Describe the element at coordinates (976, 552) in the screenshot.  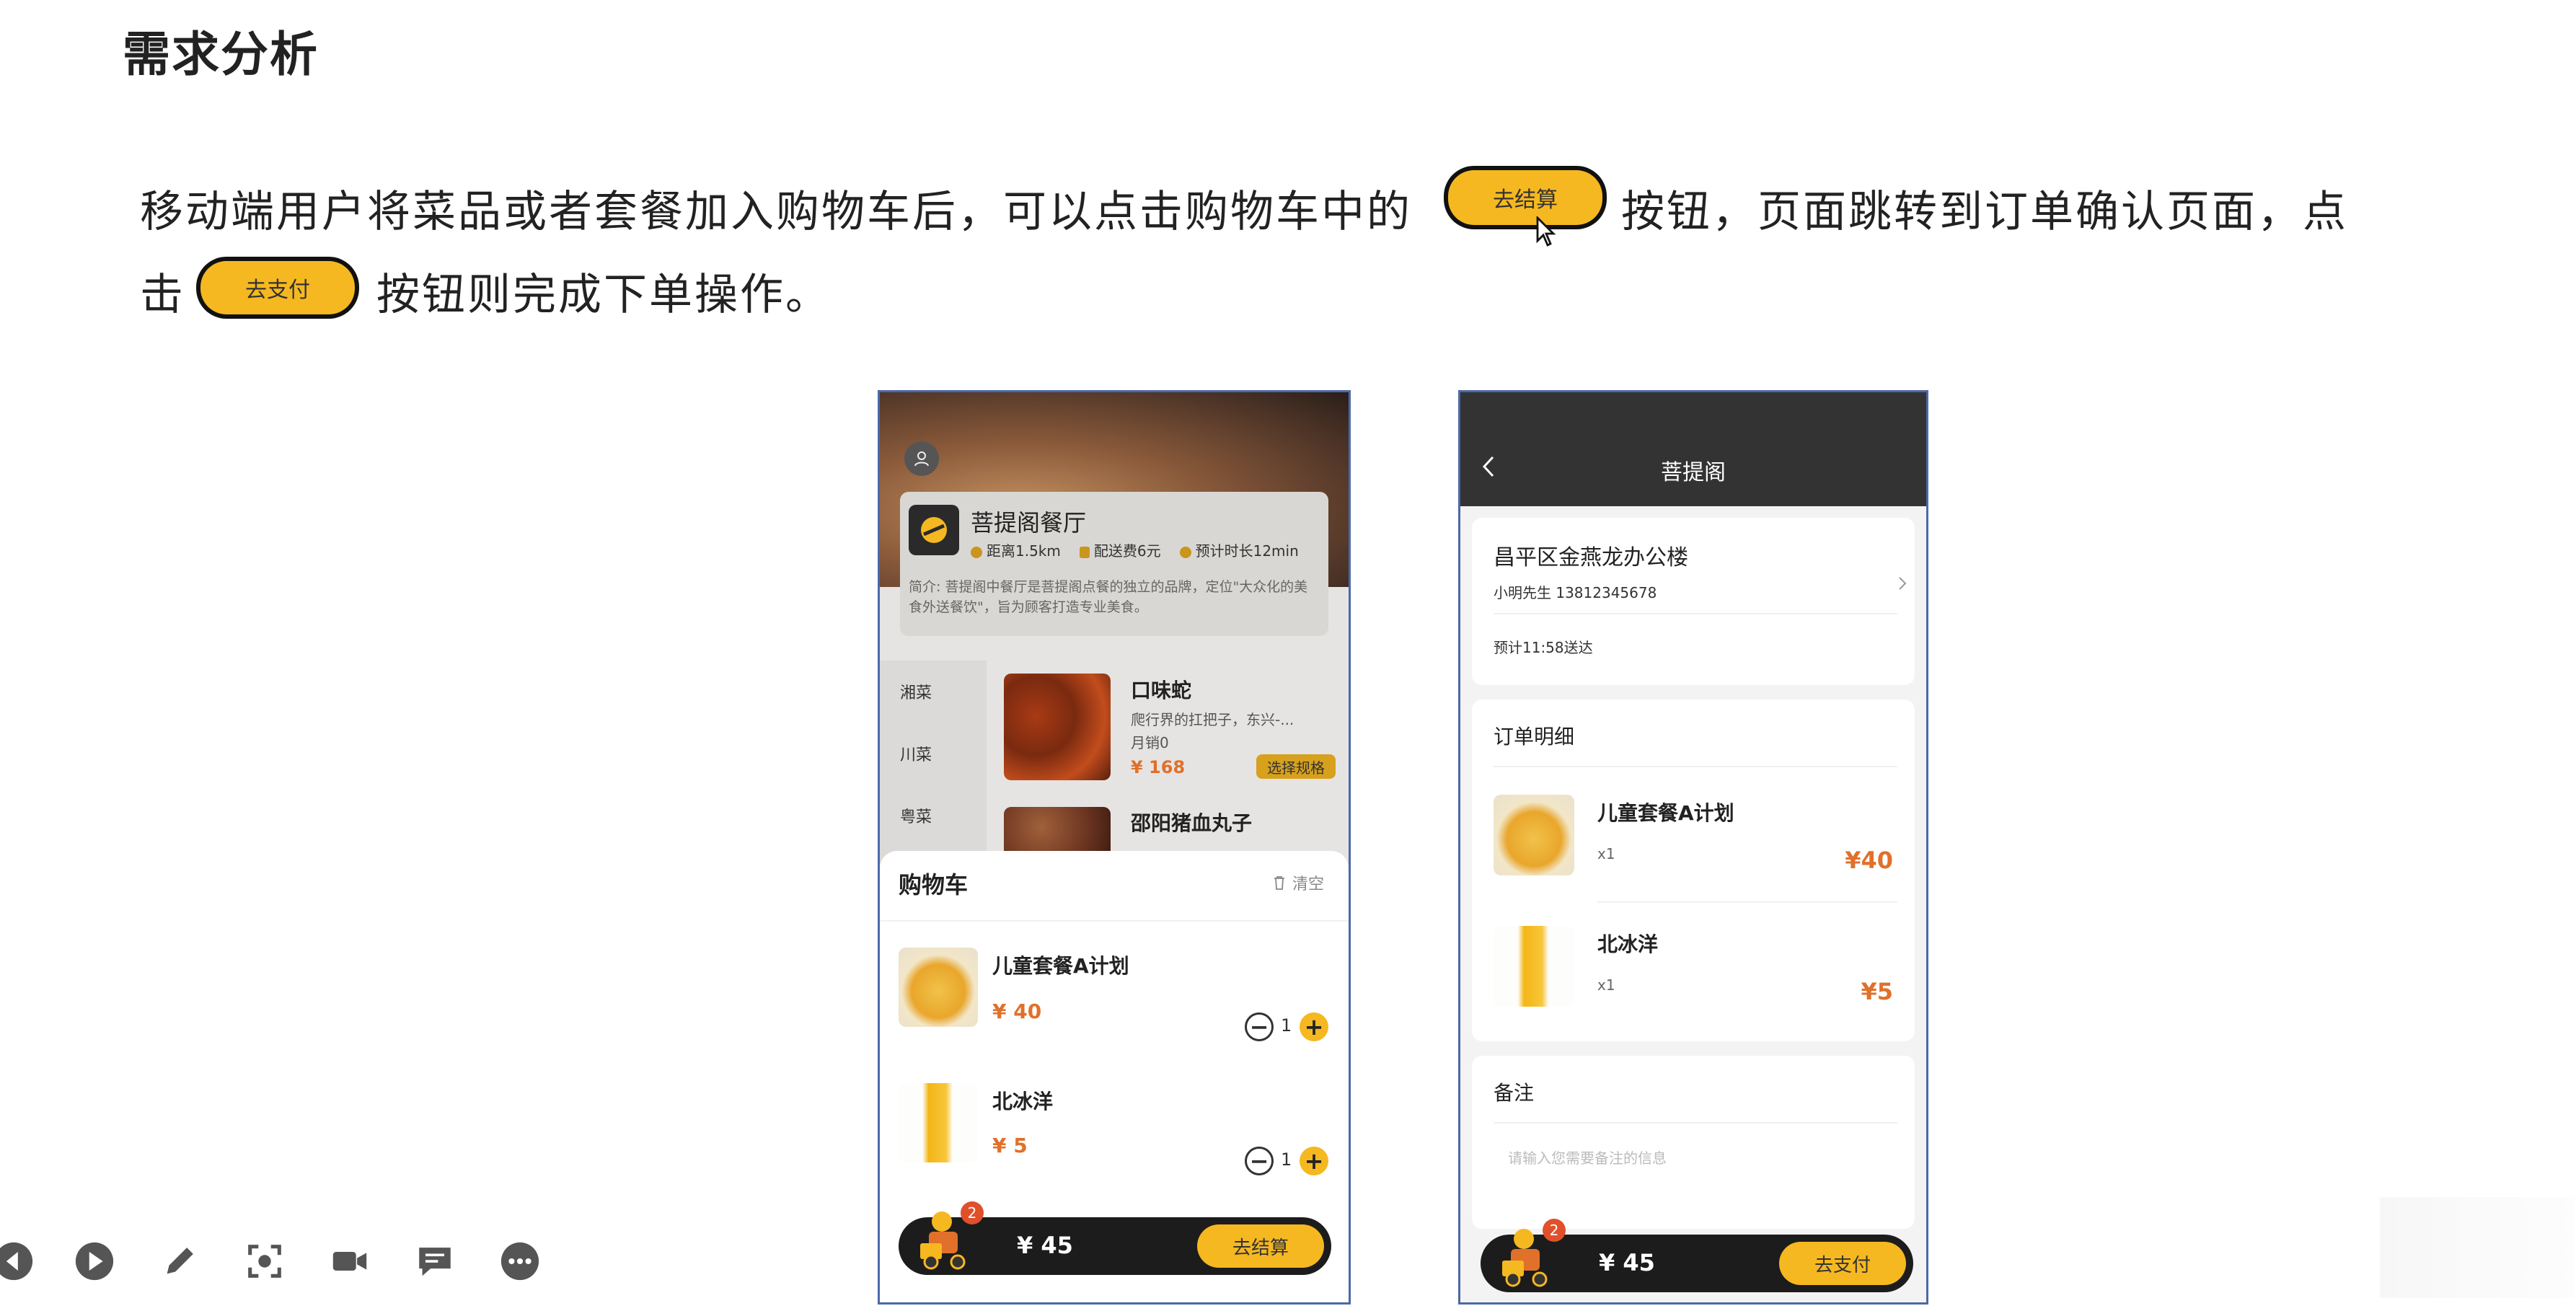
I see `clock-icon` at that location.